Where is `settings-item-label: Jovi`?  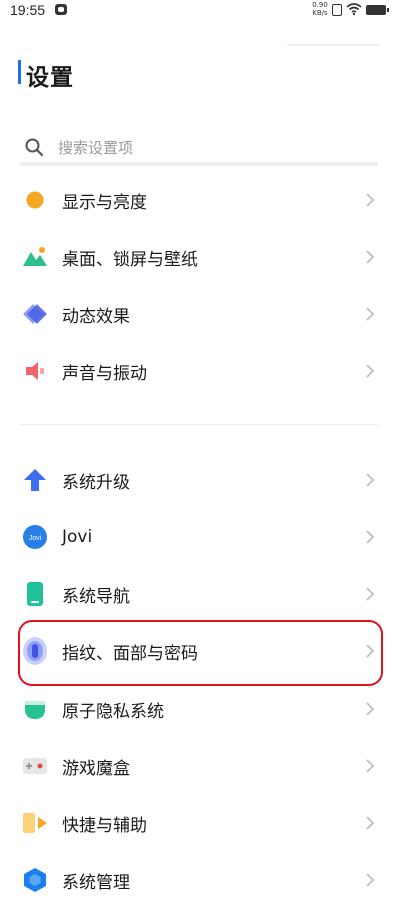 settings-item-label: Jovi is located at coordinates (77, 537).